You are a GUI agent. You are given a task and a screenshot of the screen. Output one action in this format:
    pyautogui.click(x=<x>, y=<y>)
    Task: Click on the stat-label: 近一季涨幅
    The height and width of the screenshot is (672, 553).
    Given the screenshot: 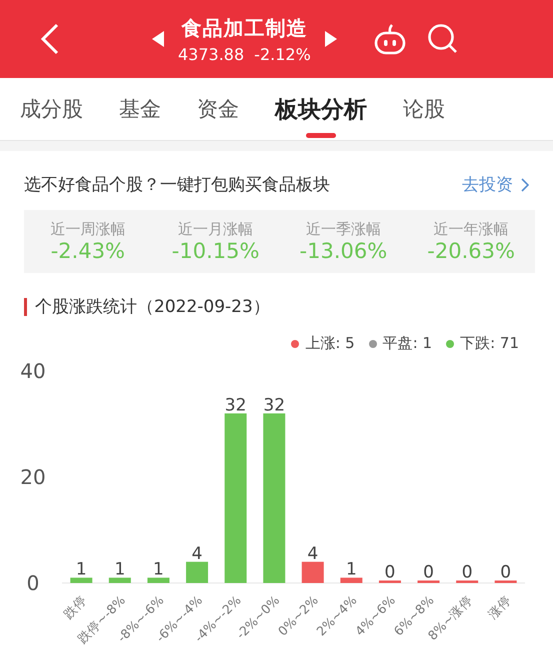 What is the action you would take?
    pyautogui.click(x=343, y=229)
    